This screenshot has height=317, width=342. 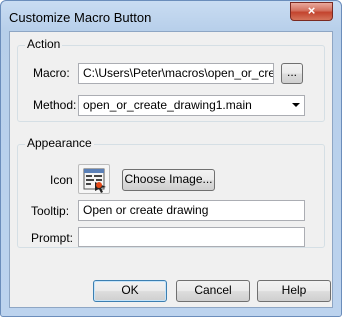 I want to click on ok-button: OK, so click(x=130, y=291).